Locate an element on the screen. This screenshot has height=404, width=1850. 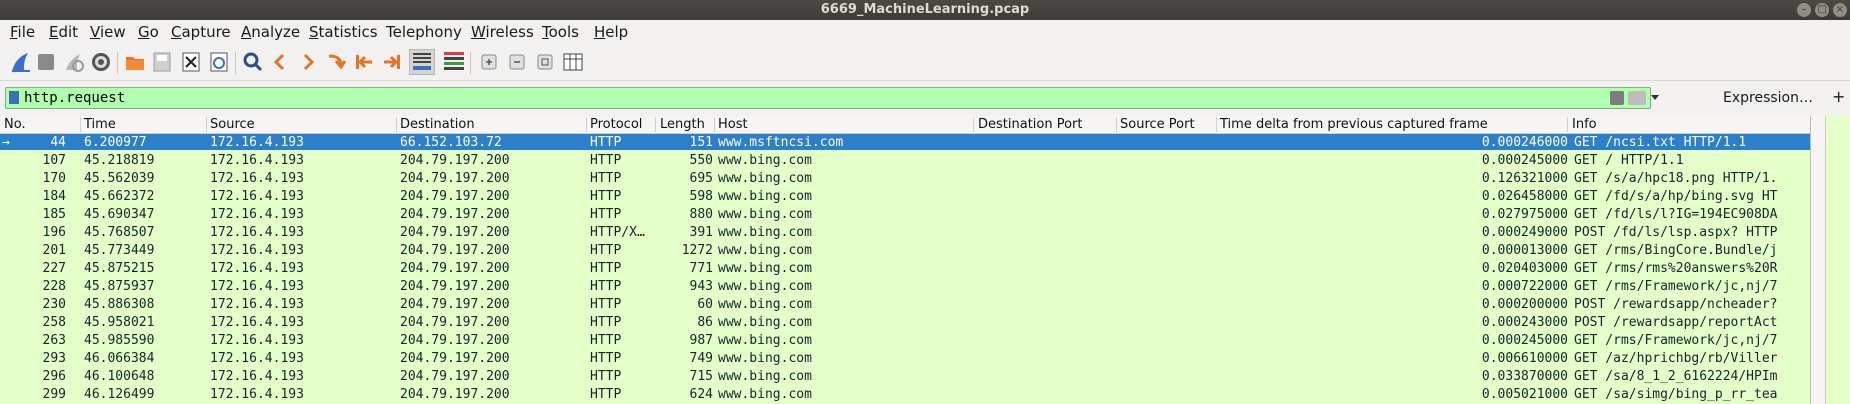
close-icon: × is located at coordinates (1840, 10).